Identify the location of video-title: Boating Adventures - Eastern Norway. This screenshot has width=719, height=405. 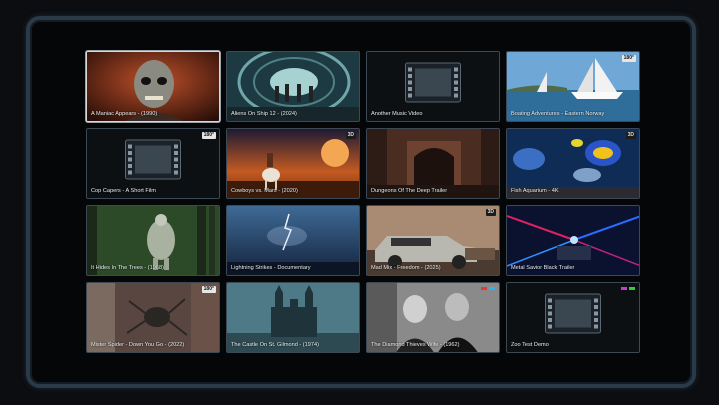
(558, 114).